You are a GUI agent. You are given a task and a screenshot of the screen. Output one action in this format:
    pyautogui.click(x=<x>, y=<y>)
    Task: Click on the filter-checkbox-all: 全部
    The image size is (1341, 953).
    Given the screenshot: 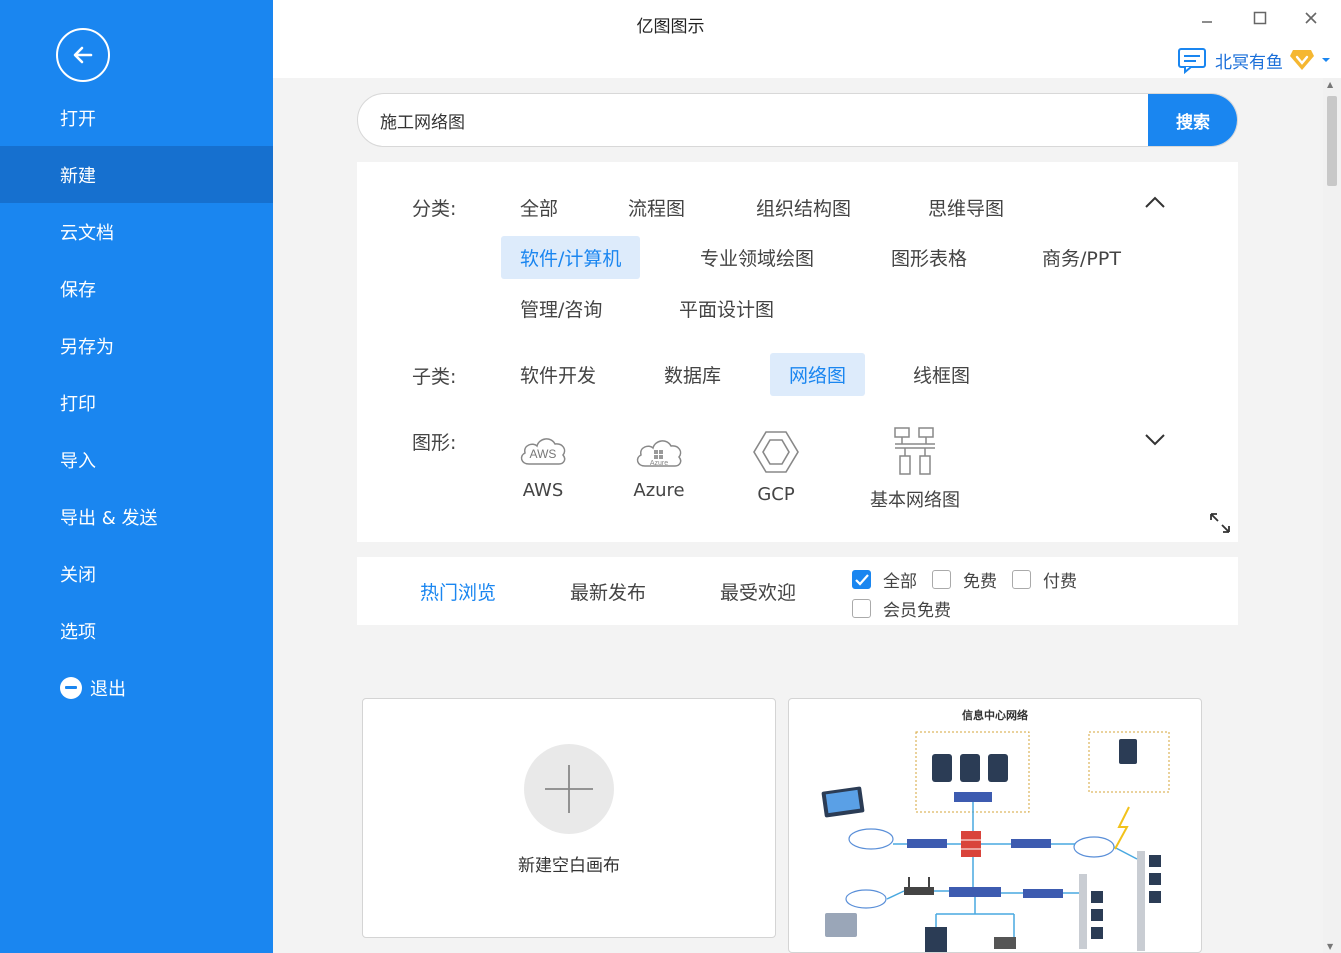 What is the action you would take?
    pyautogui.click(x=884, y=579)
    